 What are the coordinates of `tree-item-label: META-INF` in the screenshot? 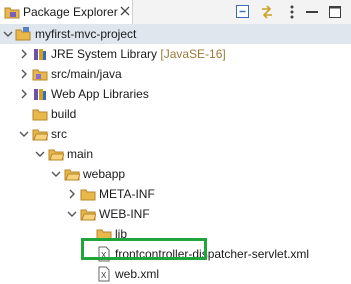 It's located at (127, 194).